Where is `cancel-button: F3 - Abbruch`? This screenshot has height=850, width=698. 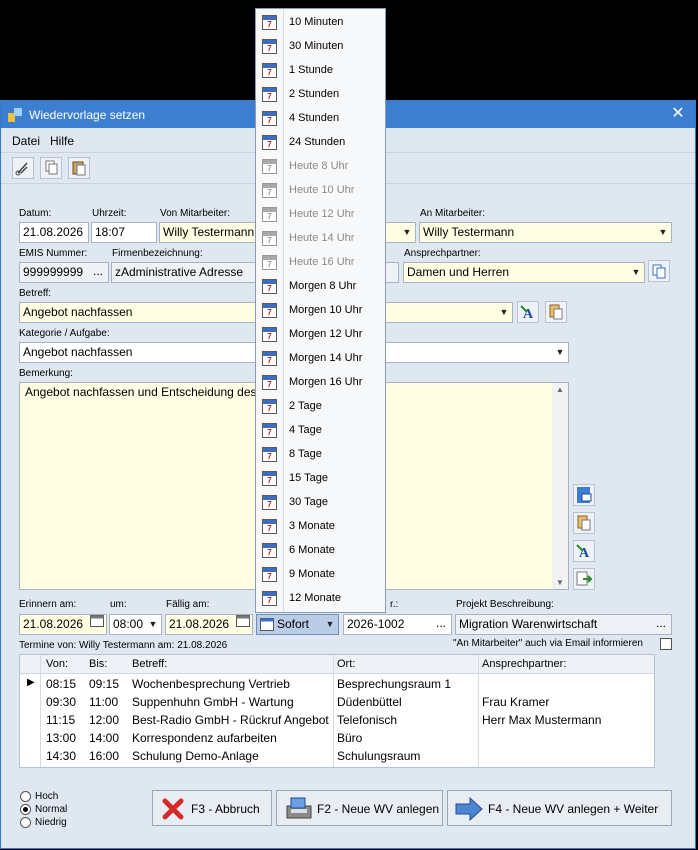
cancel-button: F3 - Abbruch is located at coordinates (212, 808).